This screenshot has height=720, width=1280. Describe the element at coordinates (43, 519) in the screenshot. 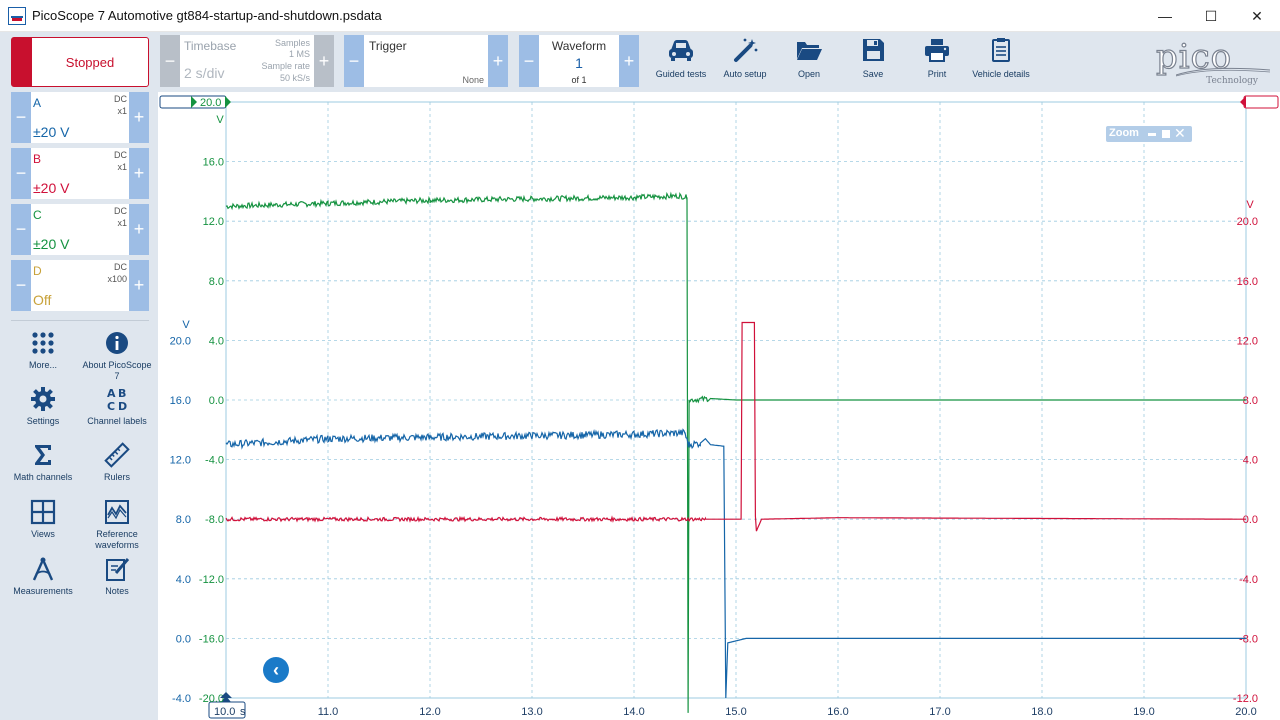

I see `views-button: Views` at that location.